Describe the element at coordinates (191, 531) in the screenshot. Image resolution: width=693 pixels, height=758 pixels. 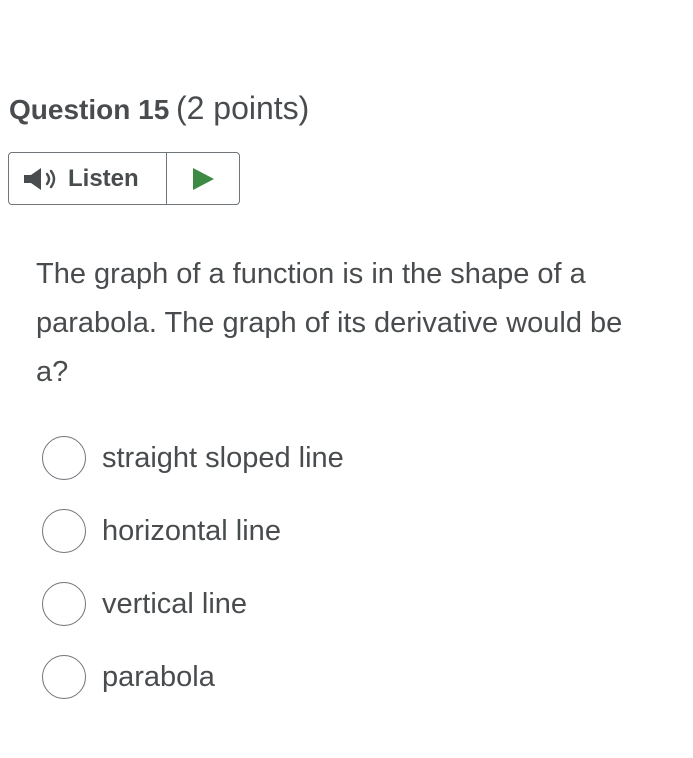
I see `answer-option-label: horizontal line` at that location.